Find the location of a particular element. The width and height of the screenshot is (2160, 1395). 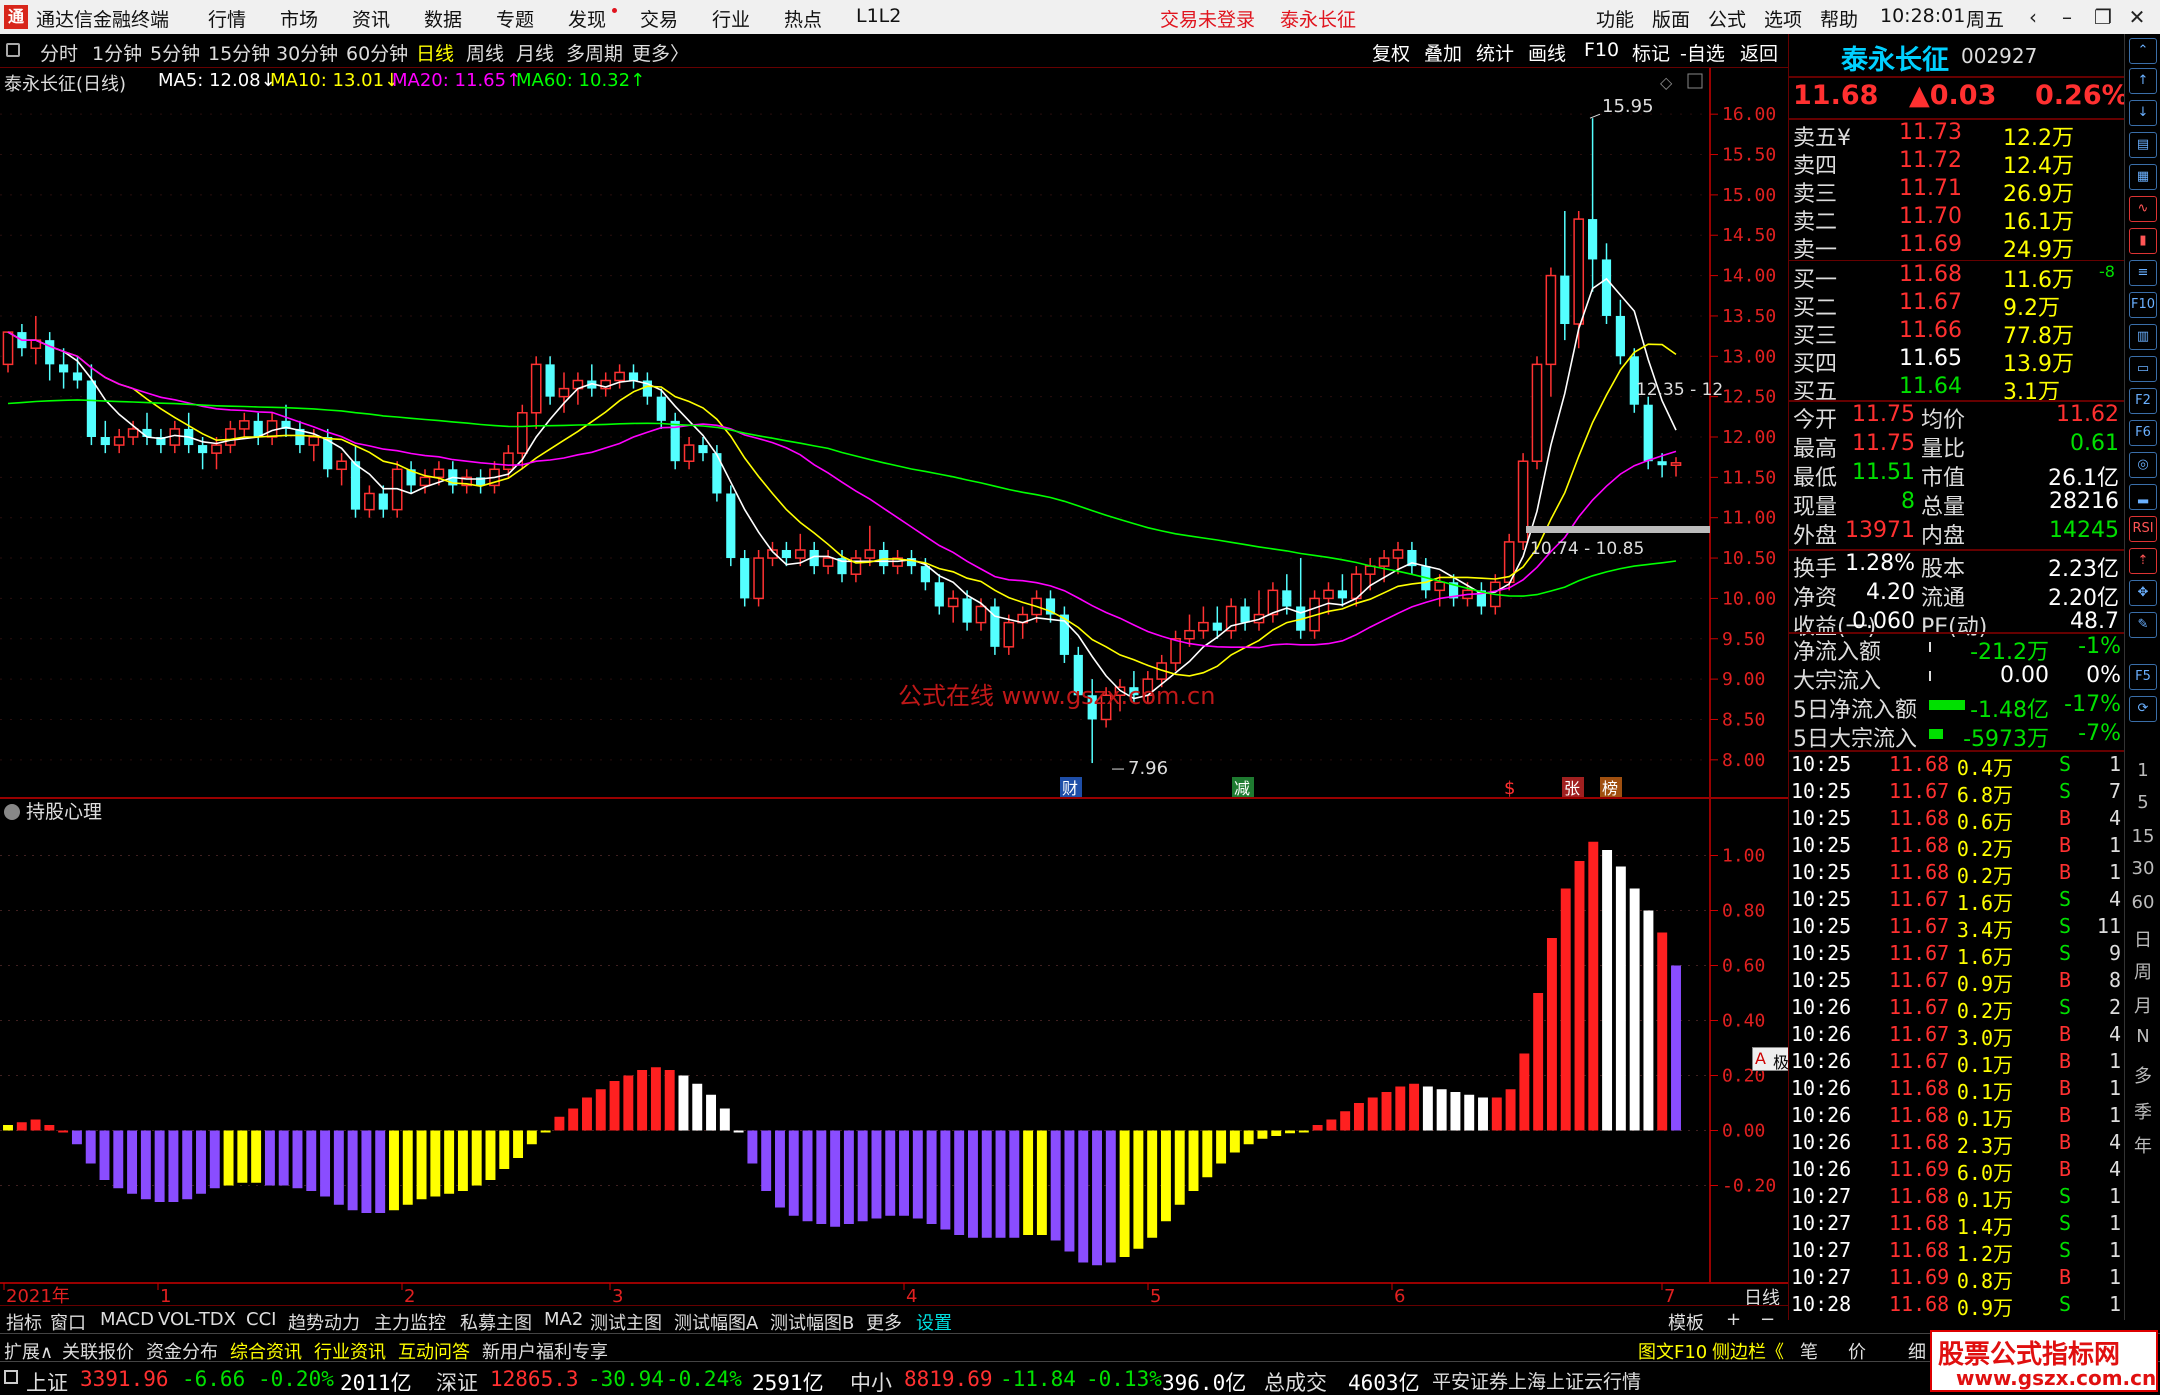

indicator-tab-4: CCI is located at coordinates (261, 1319).